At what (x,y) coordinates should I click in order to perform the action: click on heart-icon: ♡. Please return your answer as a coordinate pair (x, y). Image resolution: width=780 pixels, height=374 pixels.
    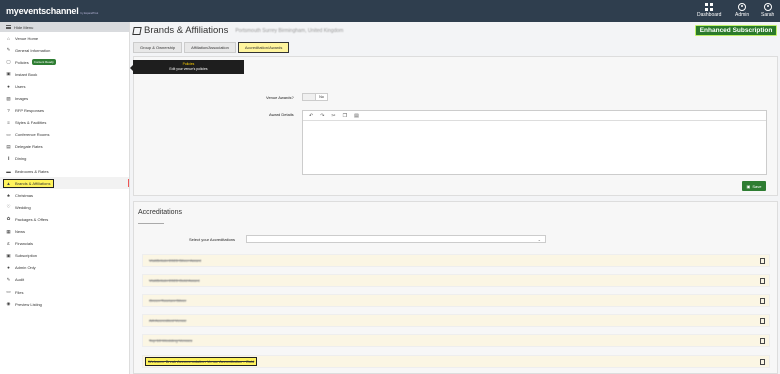
    Looking at the image, I should click on (8, 207).